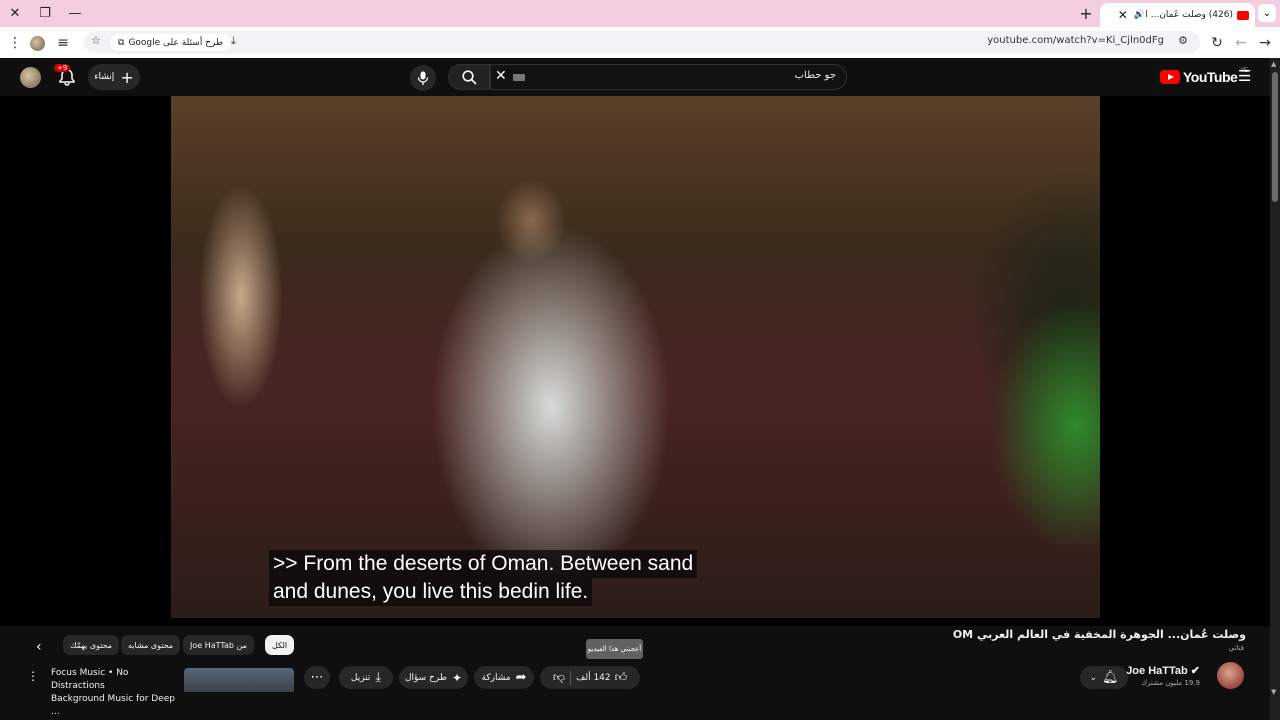  Describe the element at coordinates (815, 75) in the screenshot. I see `search-query: جو حطاب` at that location.